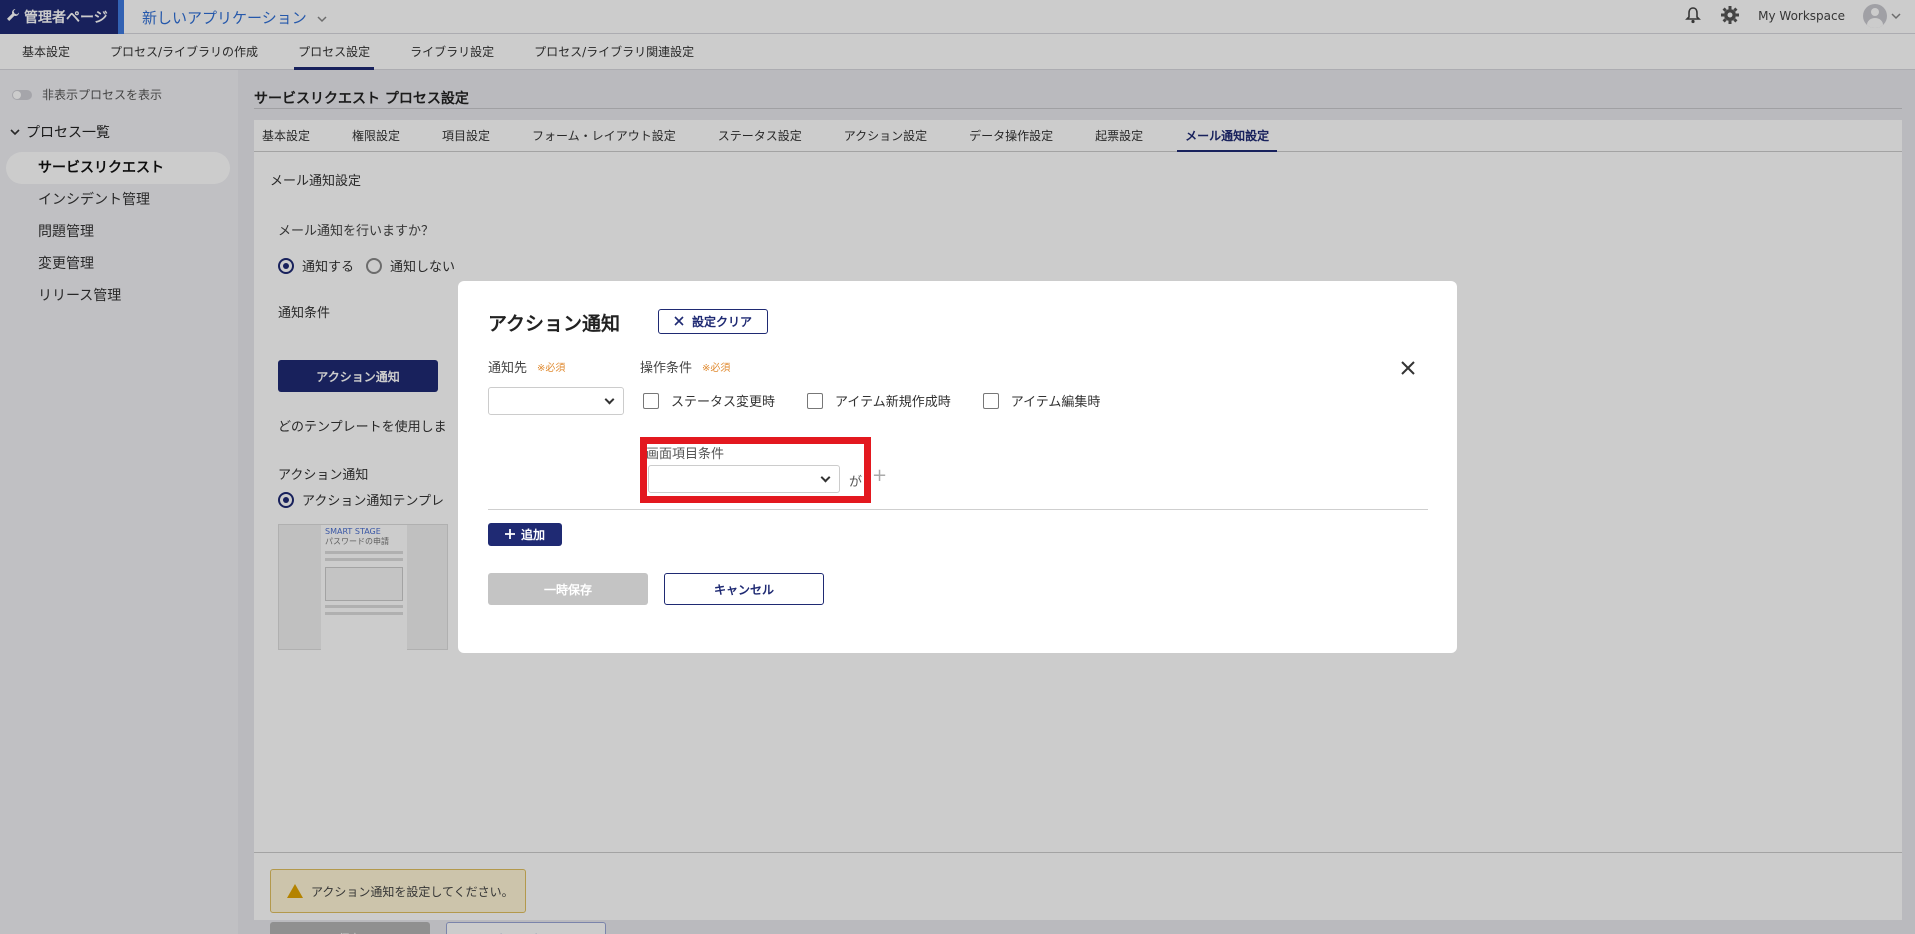 The height and width of the screenshot is (934, 1915). Describe the element at coordinates (958, 509) in the screenshot. I see `modal-divider` at that location.